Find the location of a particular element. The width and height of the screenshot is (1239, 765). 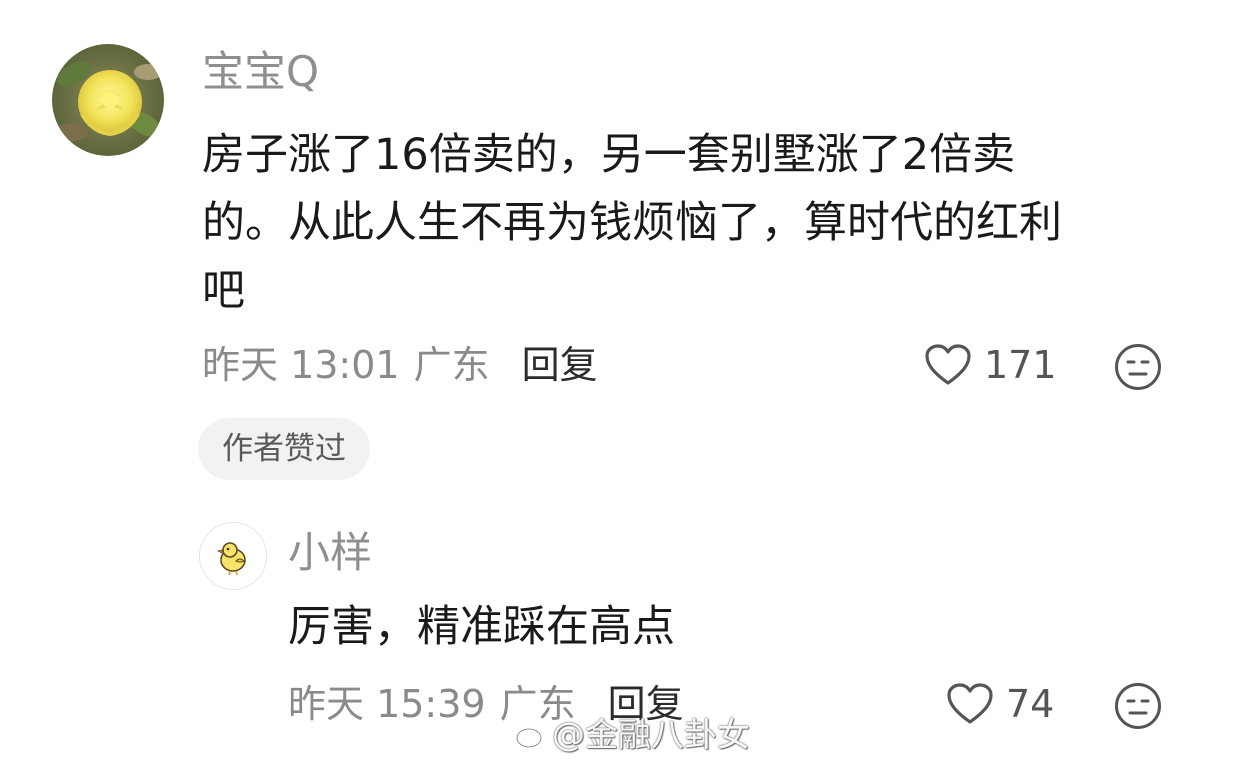

watermark: @金融八卦女 is located at coordinates (632, 735).